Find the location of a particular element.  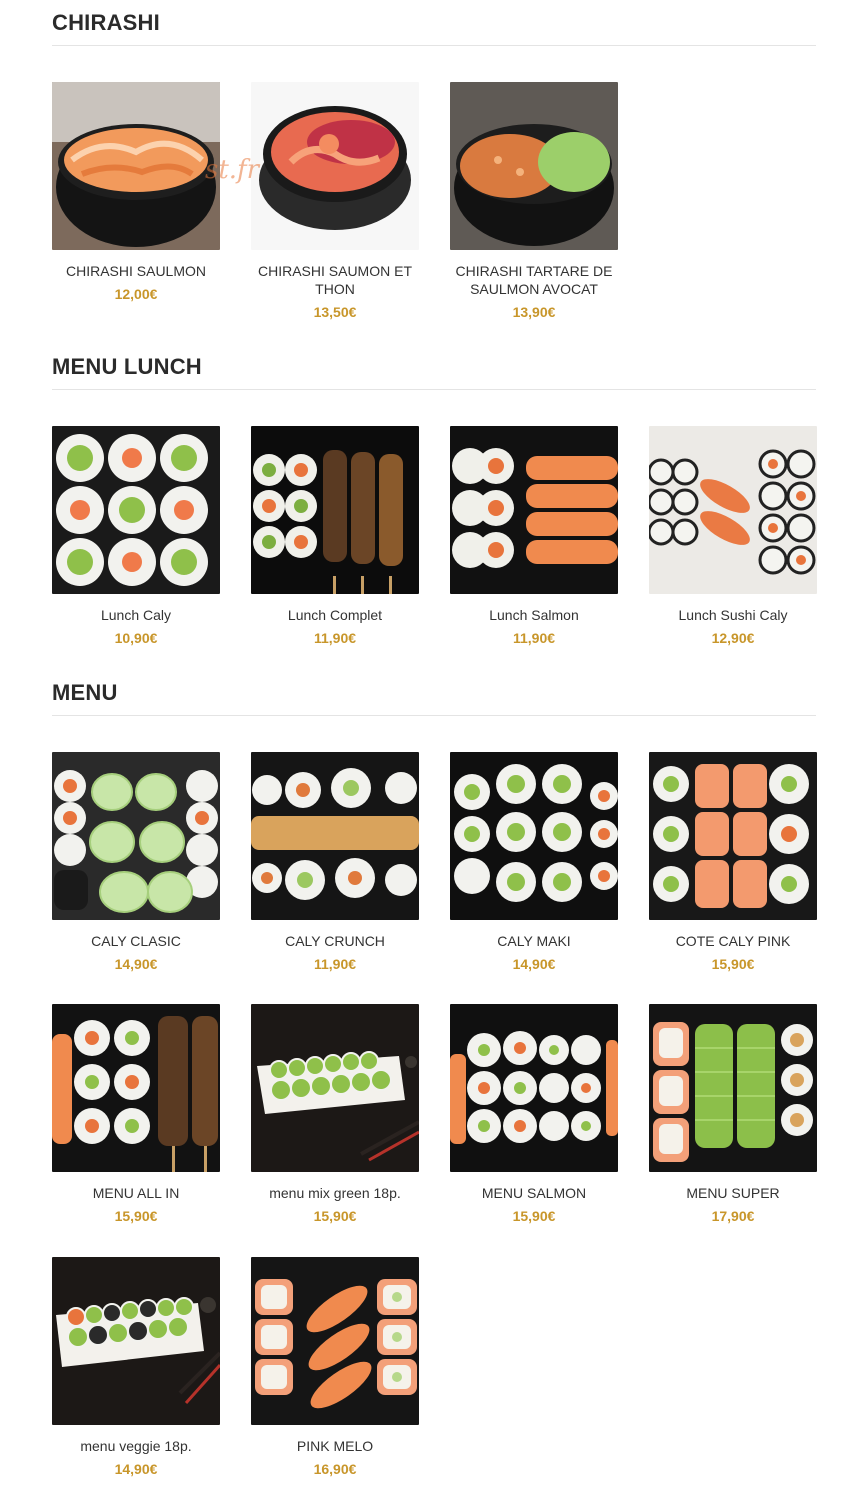

product-card: MENU SUPER 17,90€ is located at coordinates (733, 1114).